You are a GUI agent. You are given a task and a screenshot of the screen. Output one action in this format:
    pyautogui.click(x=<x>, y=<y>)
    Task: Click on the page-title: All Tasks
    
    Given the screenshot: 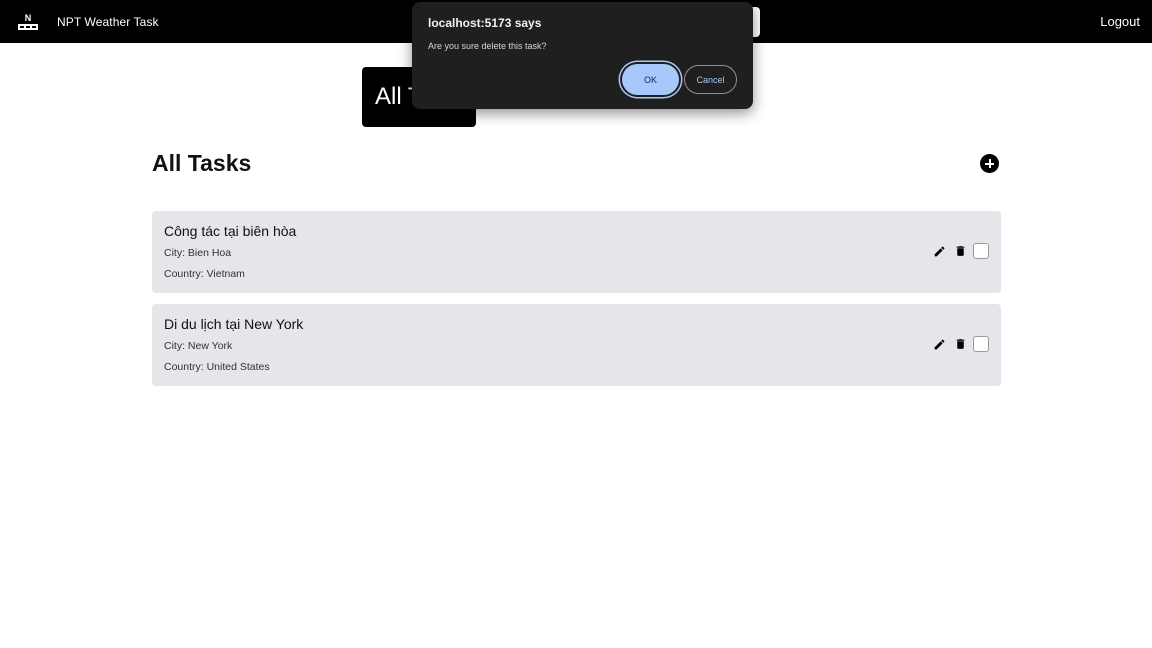 What is the action you would take?
    pyautogui.click(x=202, y=163)
    